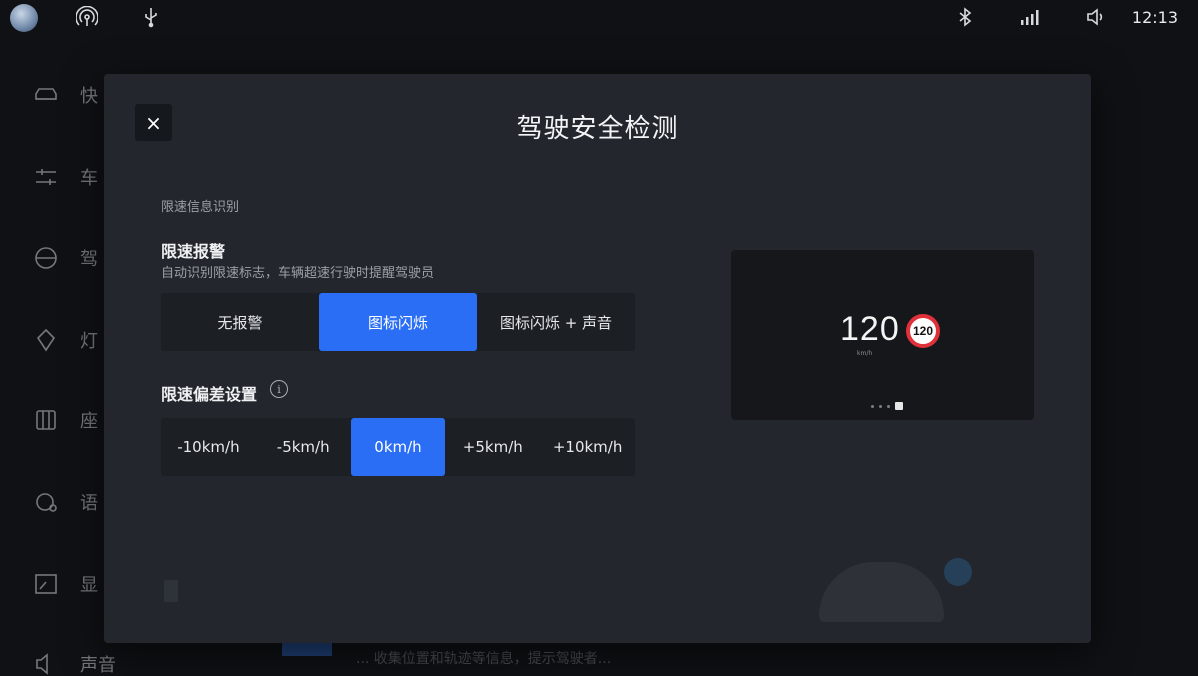  Describe the element at coordinates (209, 394) in the screenshot. I see `speed-offset-title: 限速偏差设置` at that location.